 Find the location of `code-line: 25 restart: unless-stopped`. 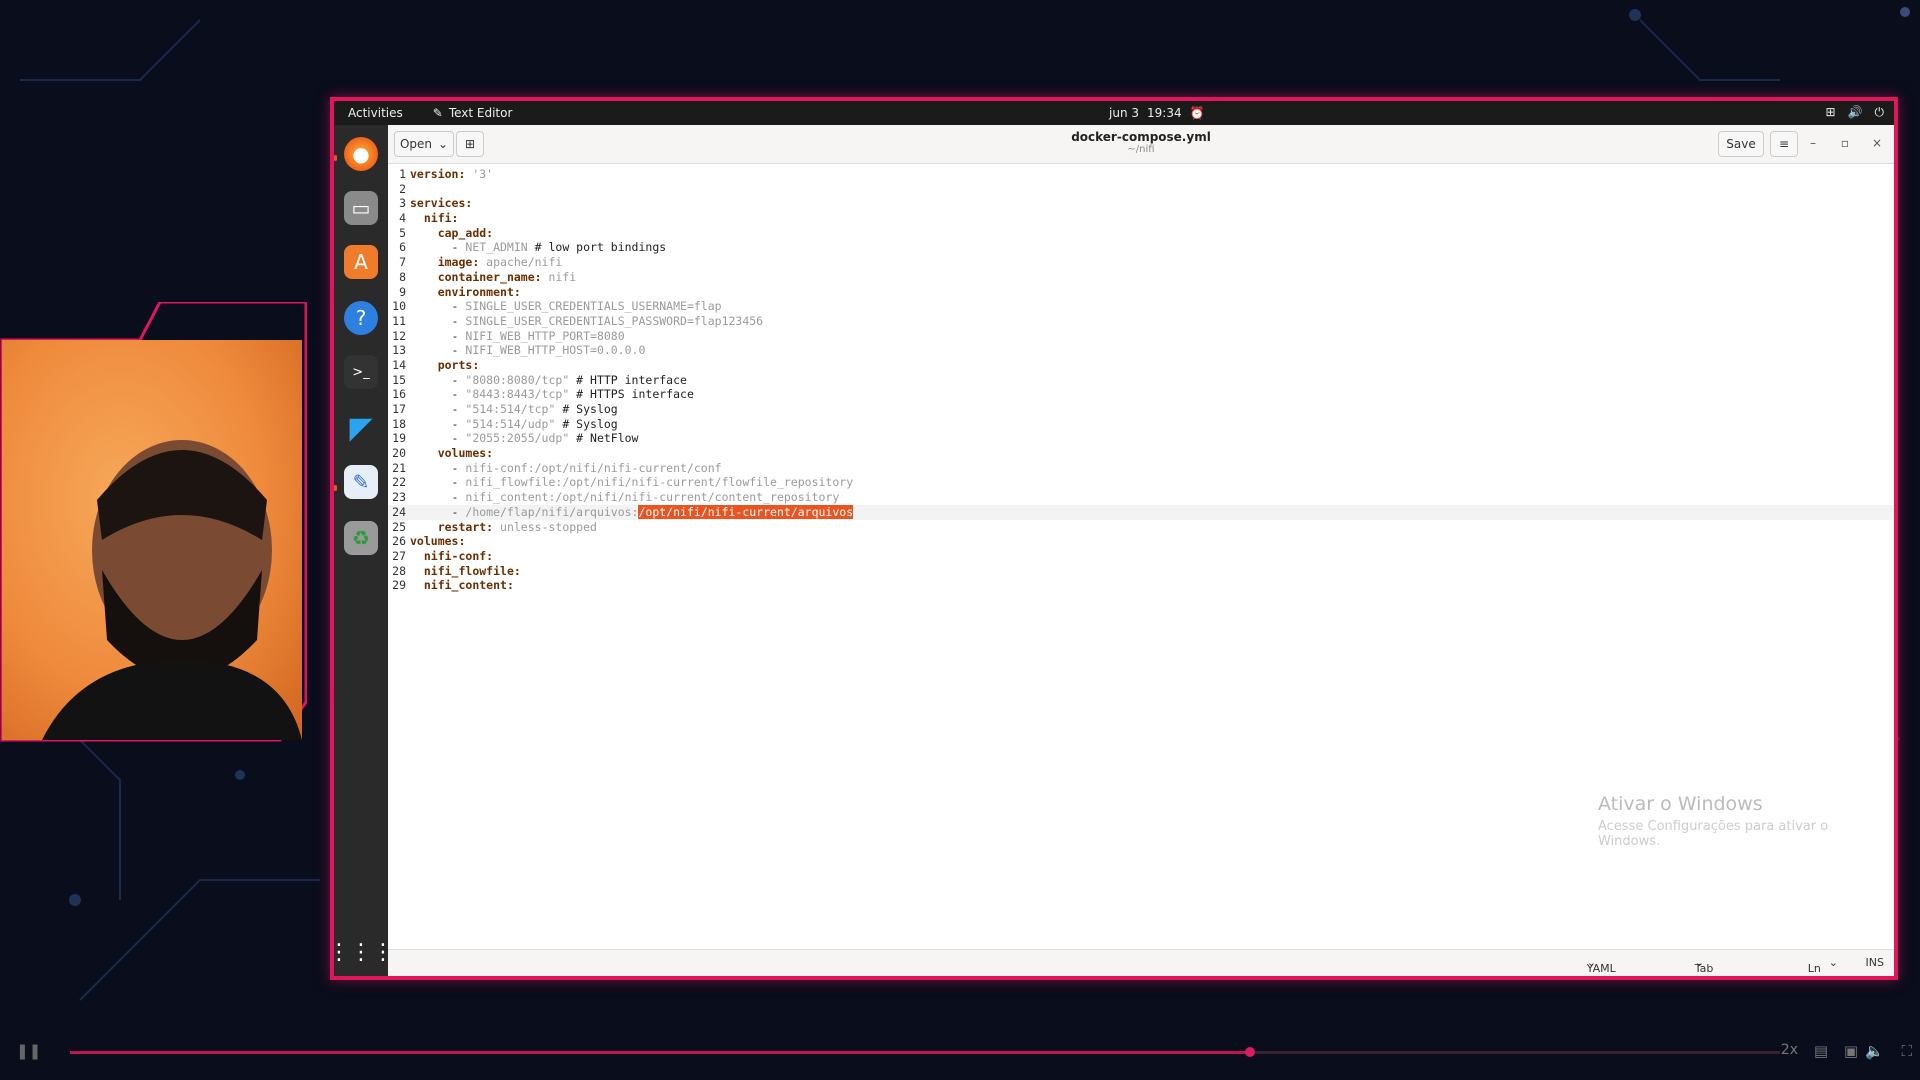

code-line: 25 restart: unless-stopped is located at coordinates (1141, 527).